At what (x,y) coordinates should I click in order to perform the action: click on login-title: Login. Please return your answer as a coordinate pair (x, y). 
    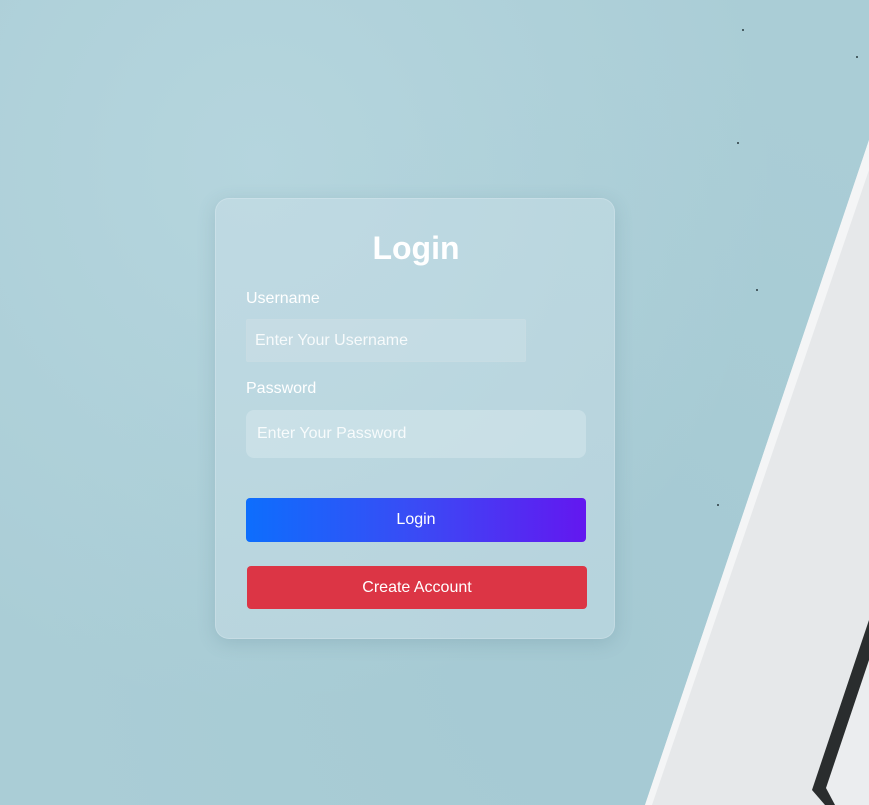
    Looking at the image, I should click on (416, 248).